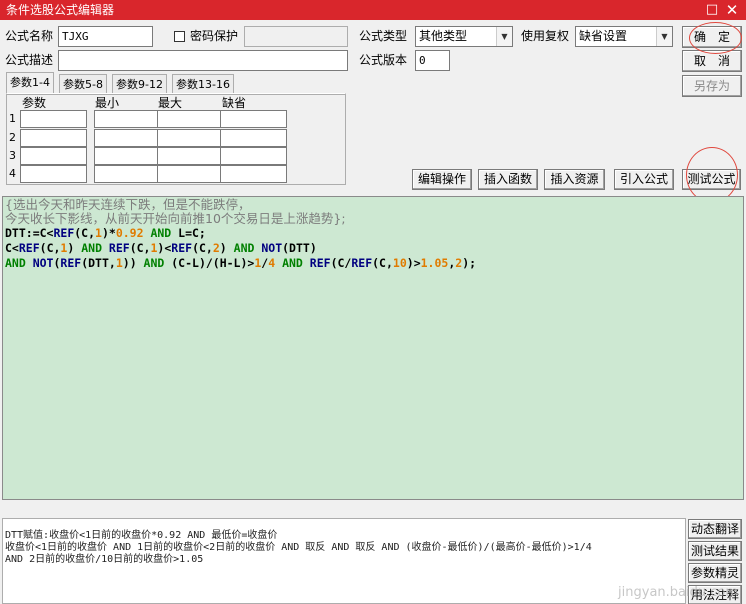 The image size is (746, 604). I want to click on restore-value: 缺省设置, so click(603, 36).